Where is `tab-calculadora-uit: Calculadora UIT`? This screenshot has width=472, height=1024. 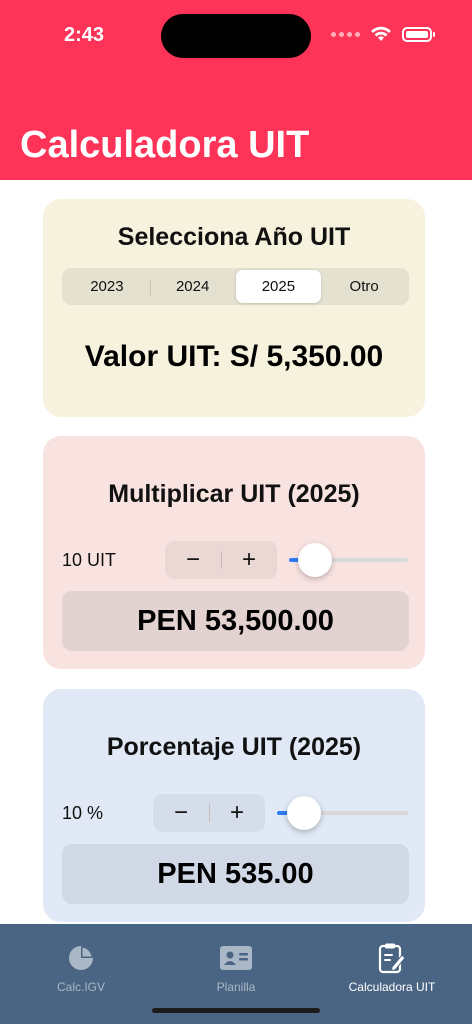 tab-calculadora-uit: Calculadora UIT is located at coordinates (392, 959).